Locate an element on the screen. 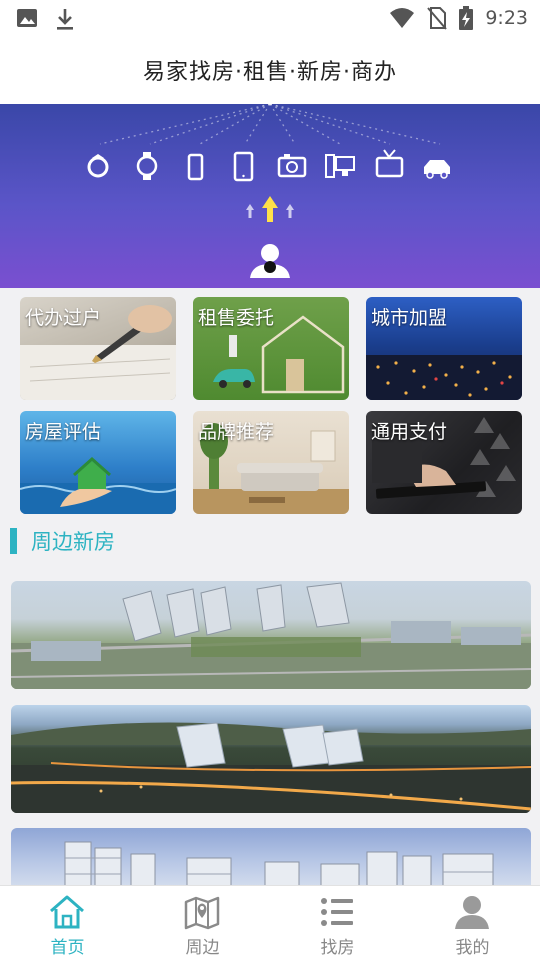  service-tile-brand: 品牌推荐 is located at coordinates (271, 462).